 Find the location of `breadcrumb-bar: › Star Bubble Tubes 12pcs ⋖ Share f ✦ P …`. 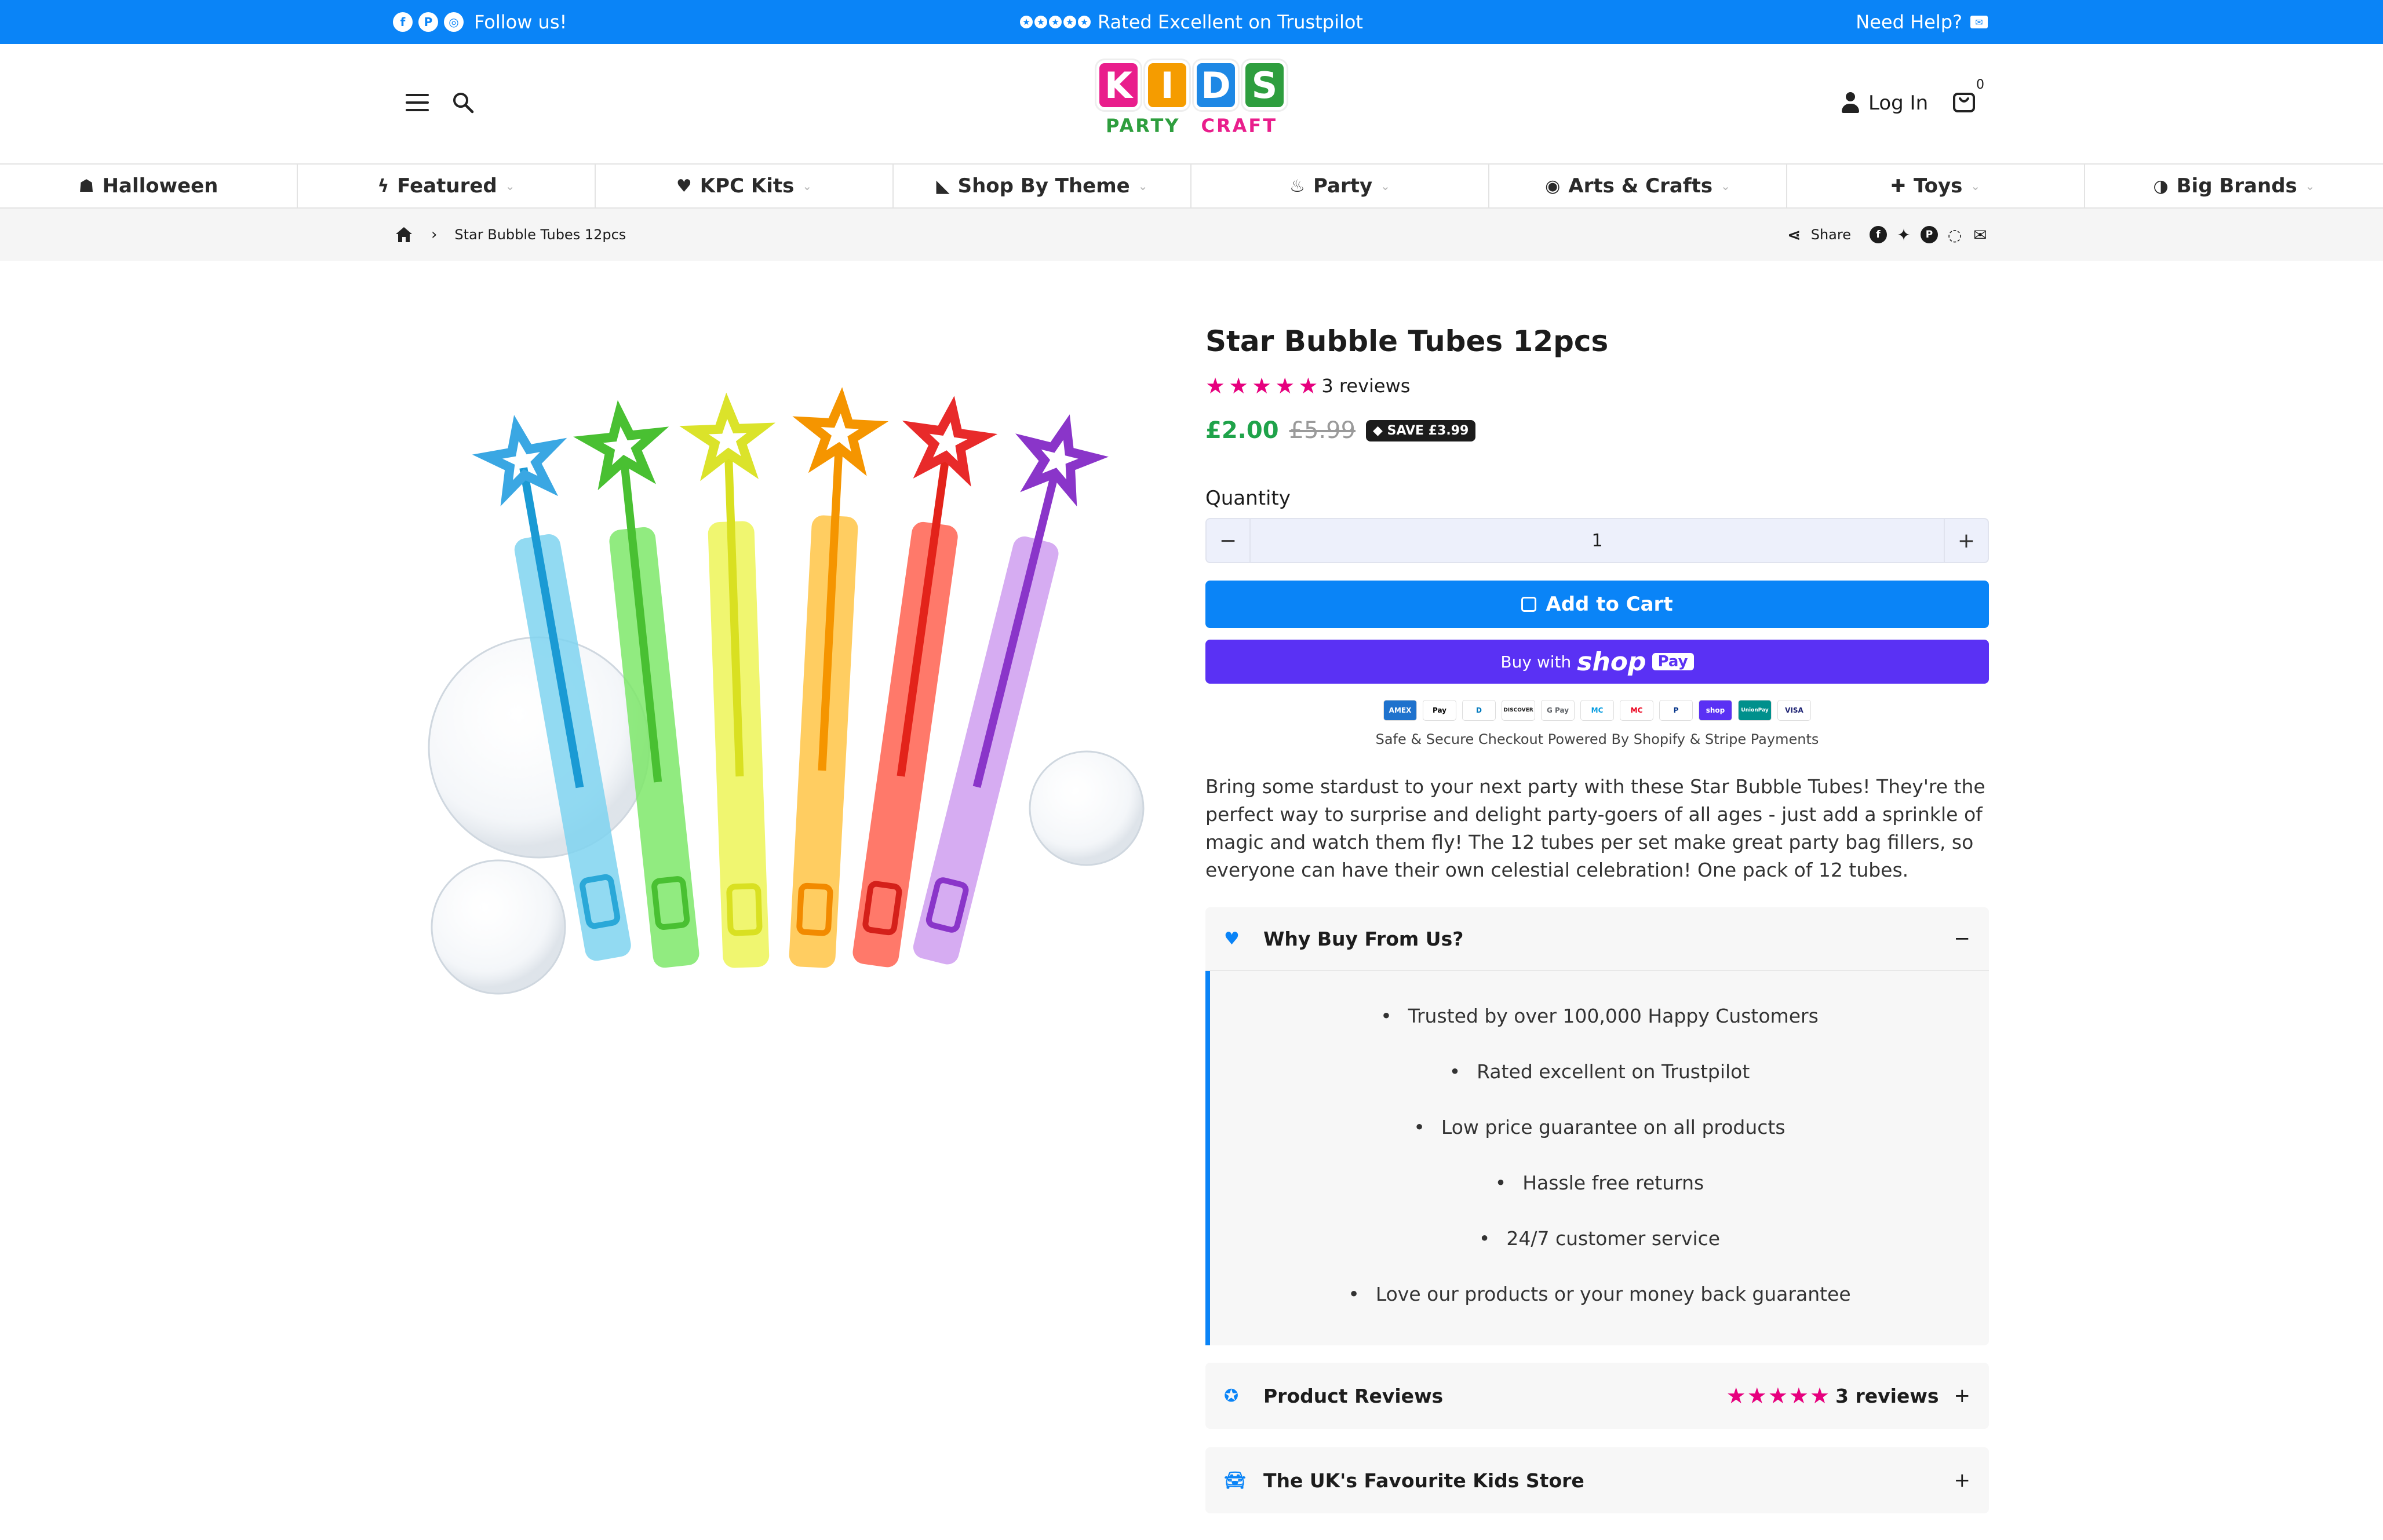

breadcrumb-bar: › Star Bubble Tubes 12pcs ⋖ Share f ✦ P … is located at coordinates (1191, 235).